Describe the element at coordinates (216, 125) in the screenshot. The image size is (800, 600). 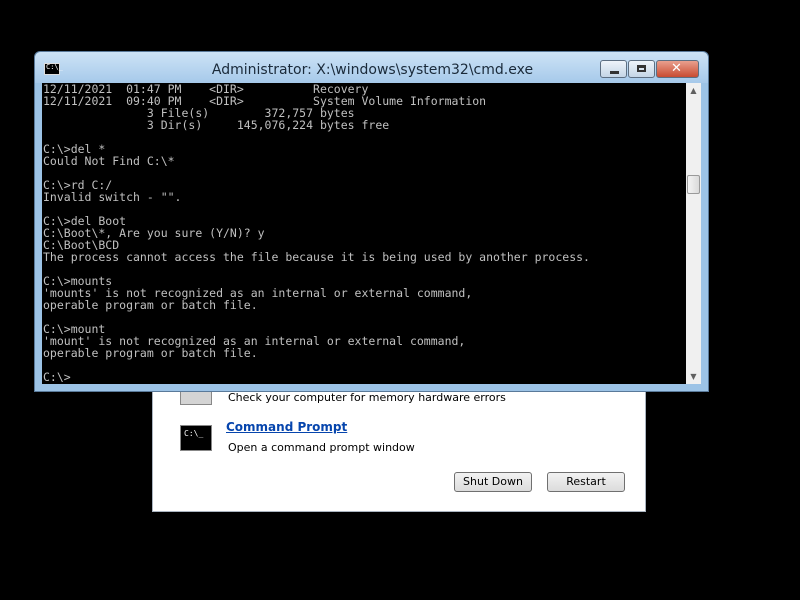
I see `console-line: 3 Dir(s) 145,076,224 bytes free` at that location.